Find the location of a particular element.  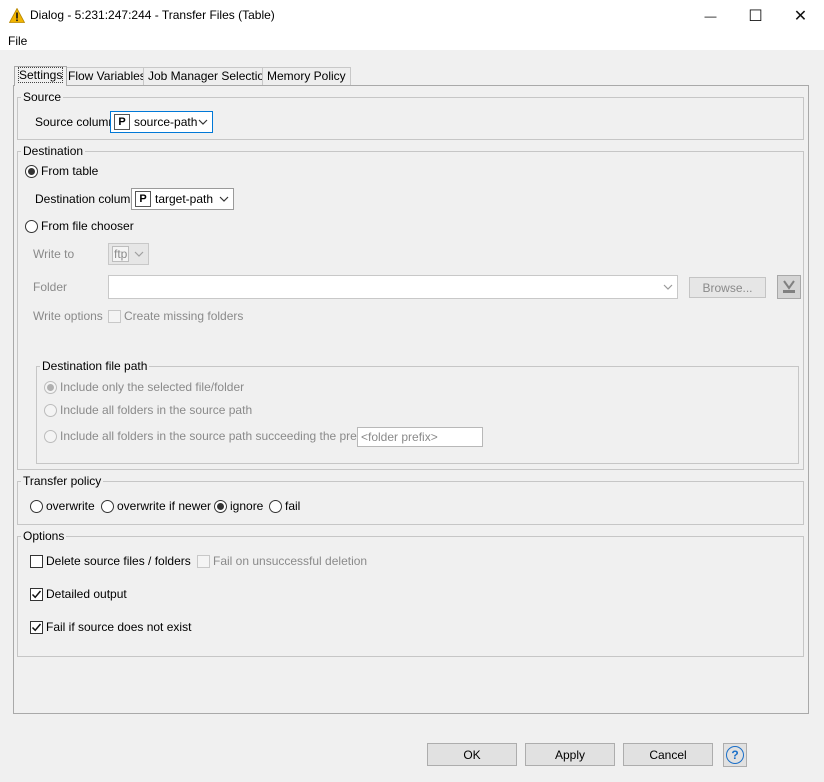

warning-icon is located at coordinates (17, 15).